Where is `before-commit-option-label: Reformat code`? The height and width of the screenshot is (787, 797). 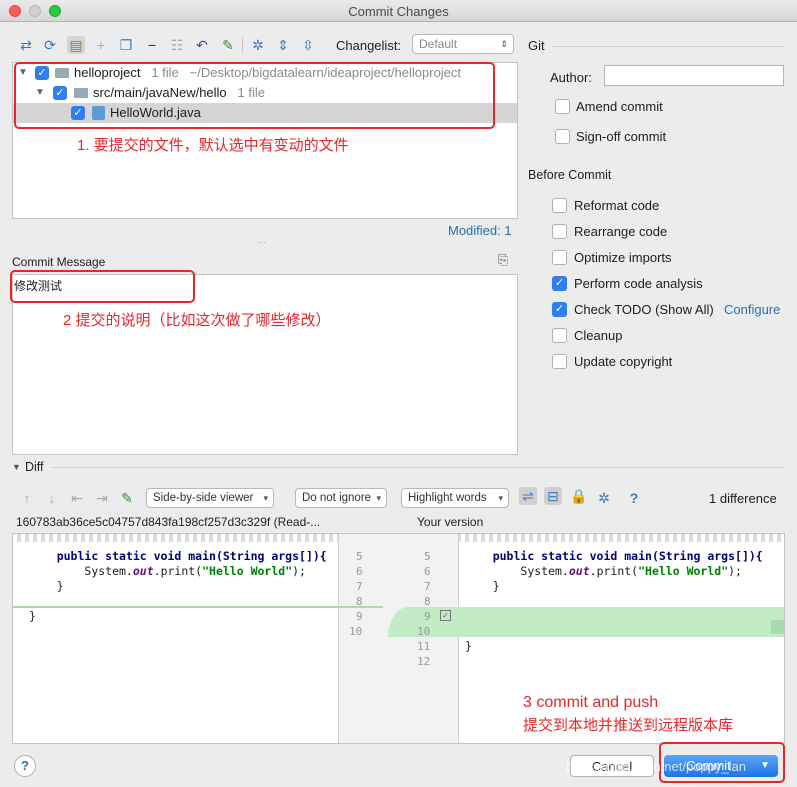 before-commit-option-label: Reformat code is located at coordinates (616, 205).